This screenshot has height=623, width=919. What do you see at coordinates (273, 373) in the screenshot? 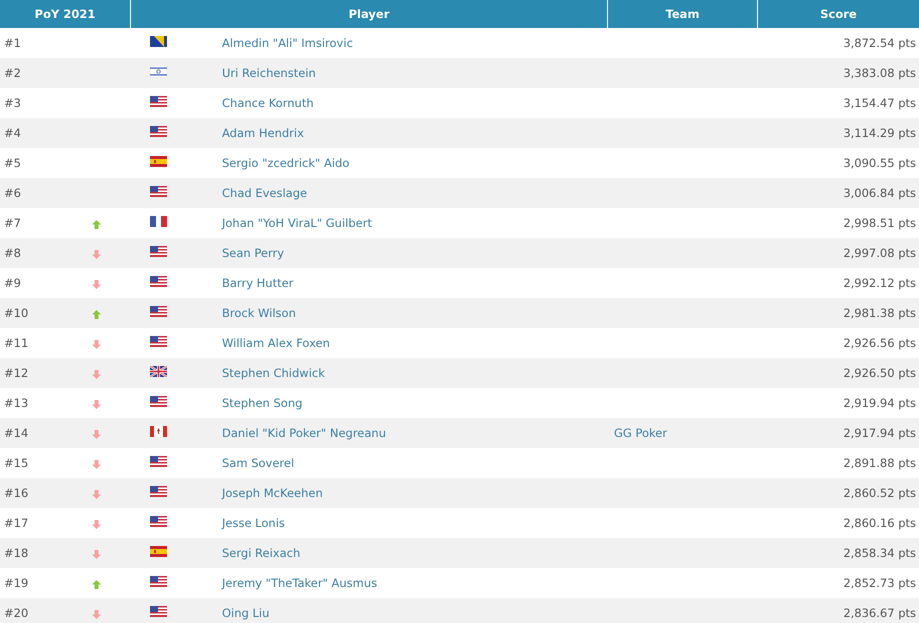
I see `player-link: Stephen Chidwick` at bounding box center [273, 373].